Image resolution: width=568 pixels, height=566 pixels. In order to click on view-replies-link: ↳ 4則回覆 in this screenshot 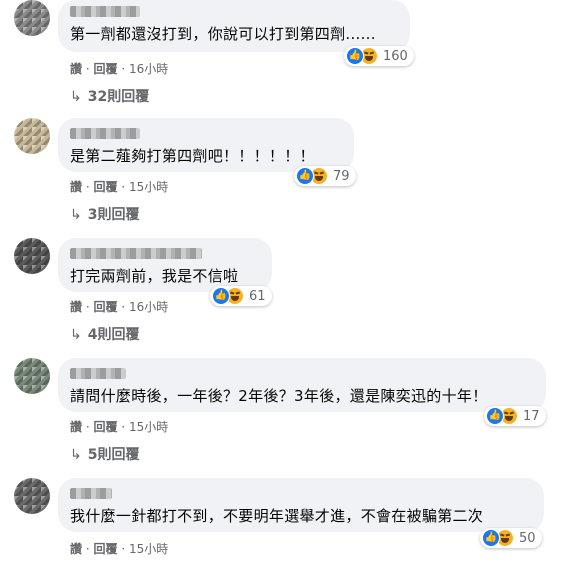, I will do `click(104, 334)`.